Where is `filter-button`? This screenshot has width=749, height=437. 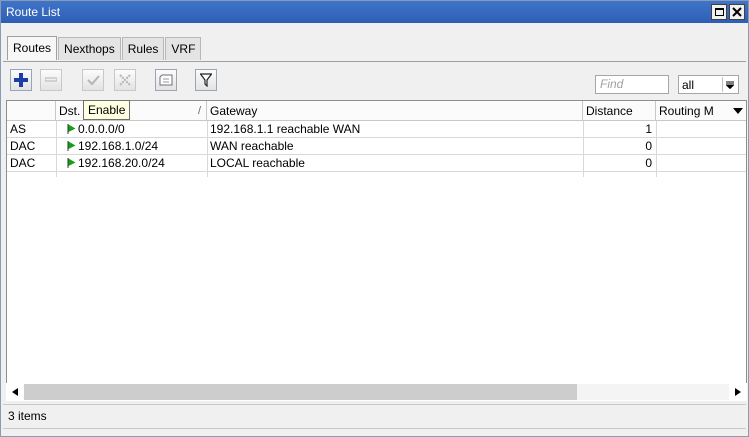 filter-button is located at coordinates (206, 80).